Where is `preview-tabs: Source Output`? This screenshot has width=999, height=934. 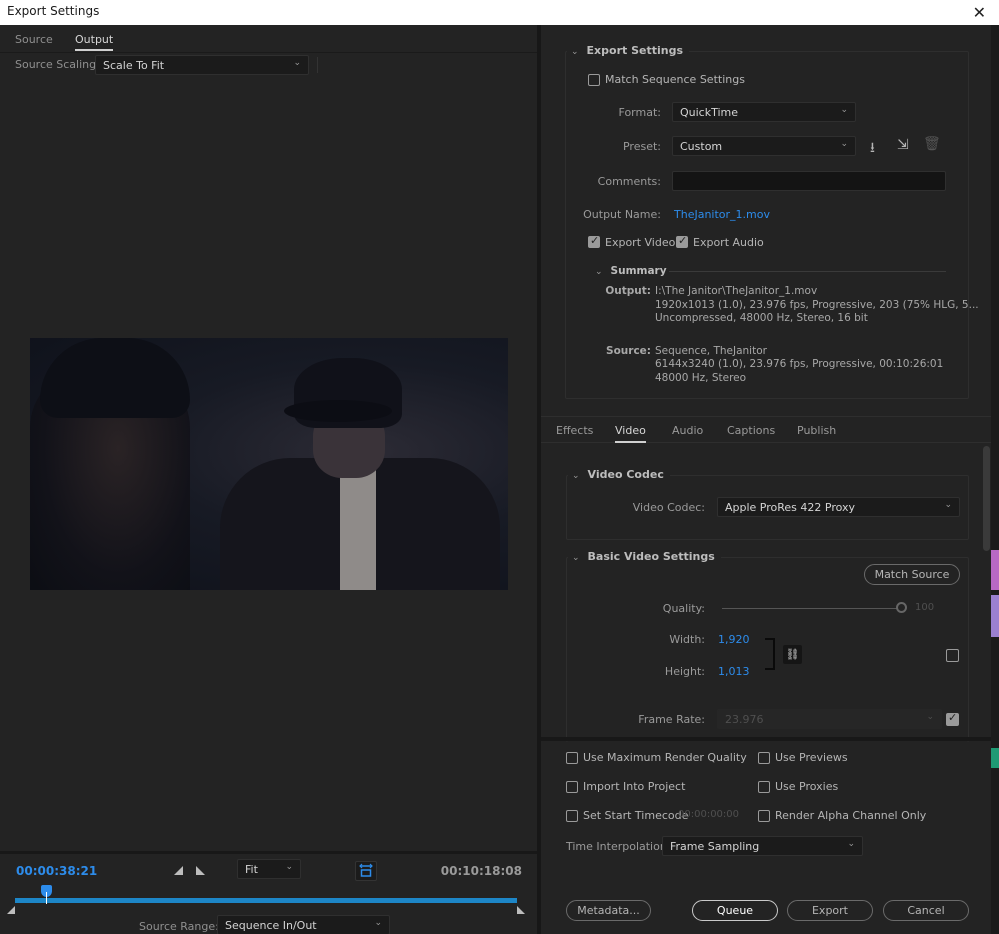
preview-tabs: Source Output is located at coordinates (268, 39).